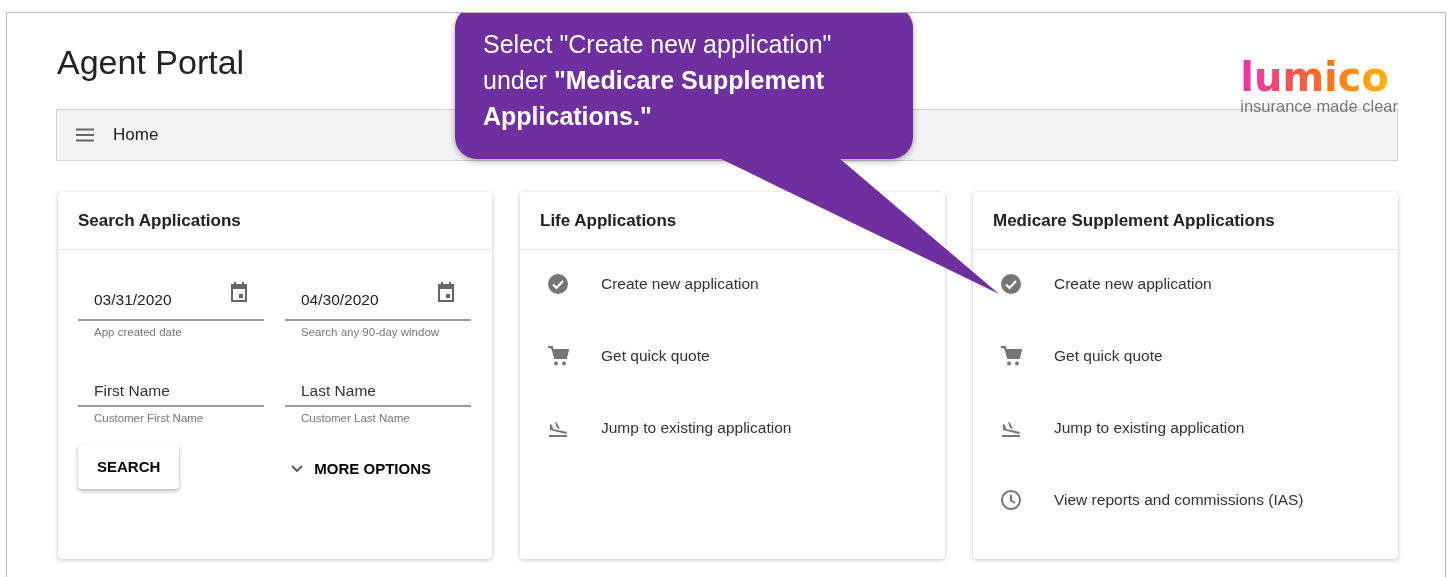  Describe the element at coordinates (151, 62) in the screenshot. I see `page-title: Agent Portal` at that location.